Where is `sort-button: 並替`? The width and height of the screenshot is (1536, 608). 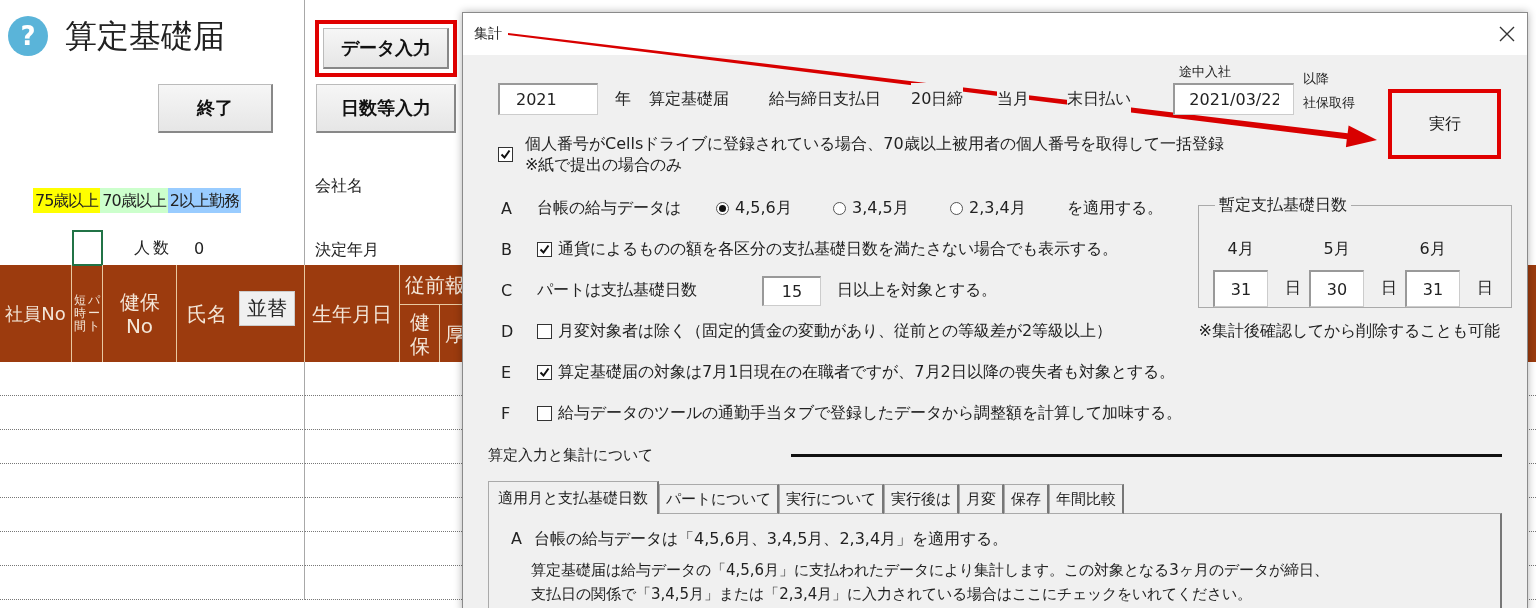
sort-button: 並替 is located at coordinates (266, 308).